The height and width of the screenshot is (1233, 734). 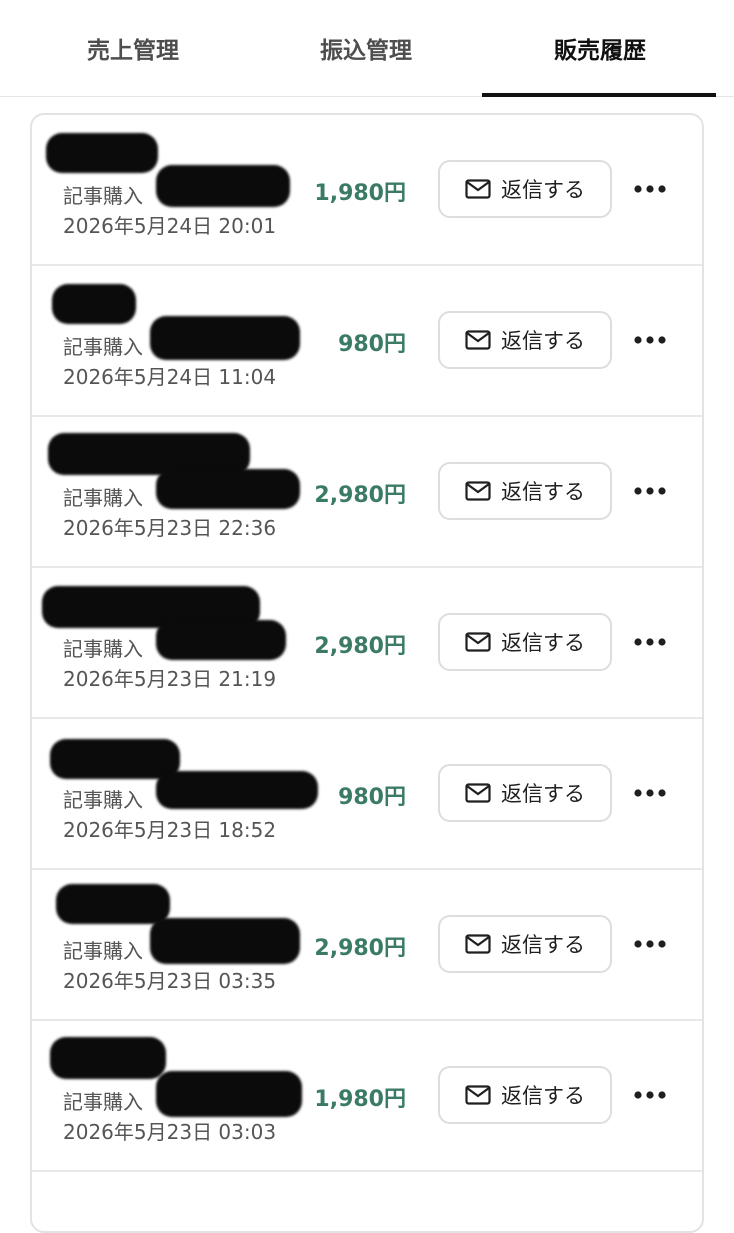 What do you see at coordinates (170, 226) in the screenshot?
I see `sale-datetime: 2026年5月24日 20:01` at bounding box center [170, 226].